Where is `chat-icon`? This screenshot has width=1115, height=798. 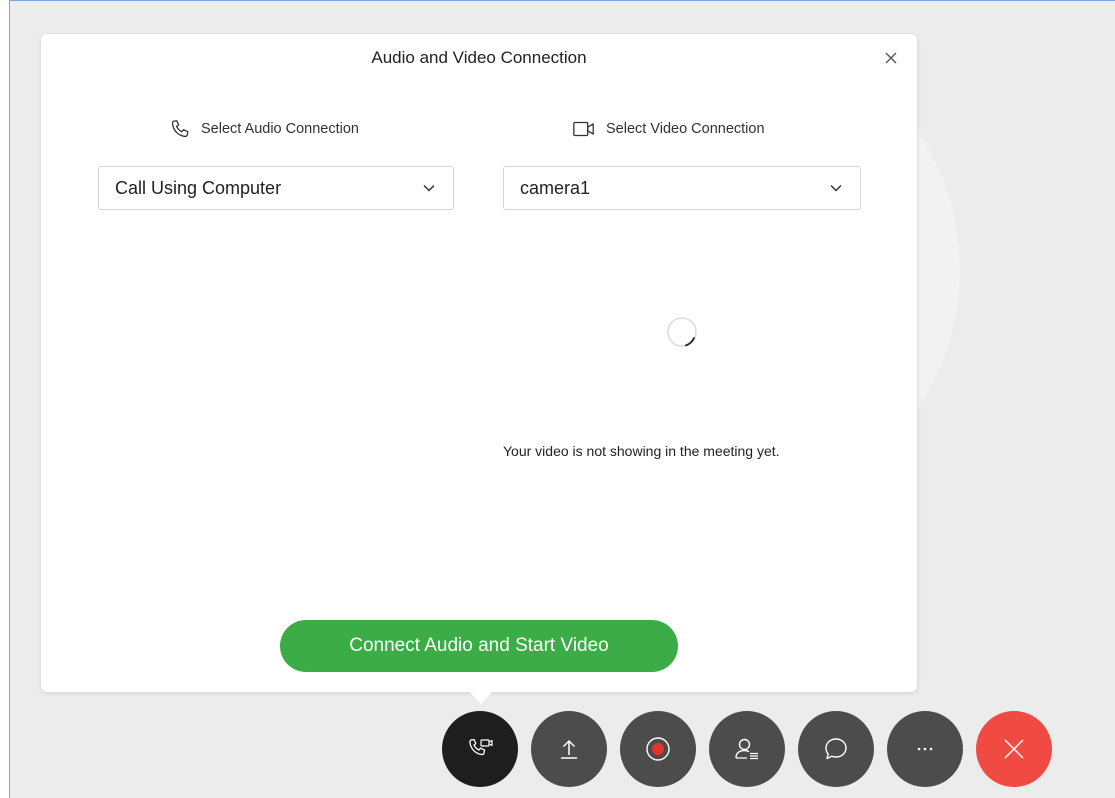
chat-icon is located at coordinates (836, 749).